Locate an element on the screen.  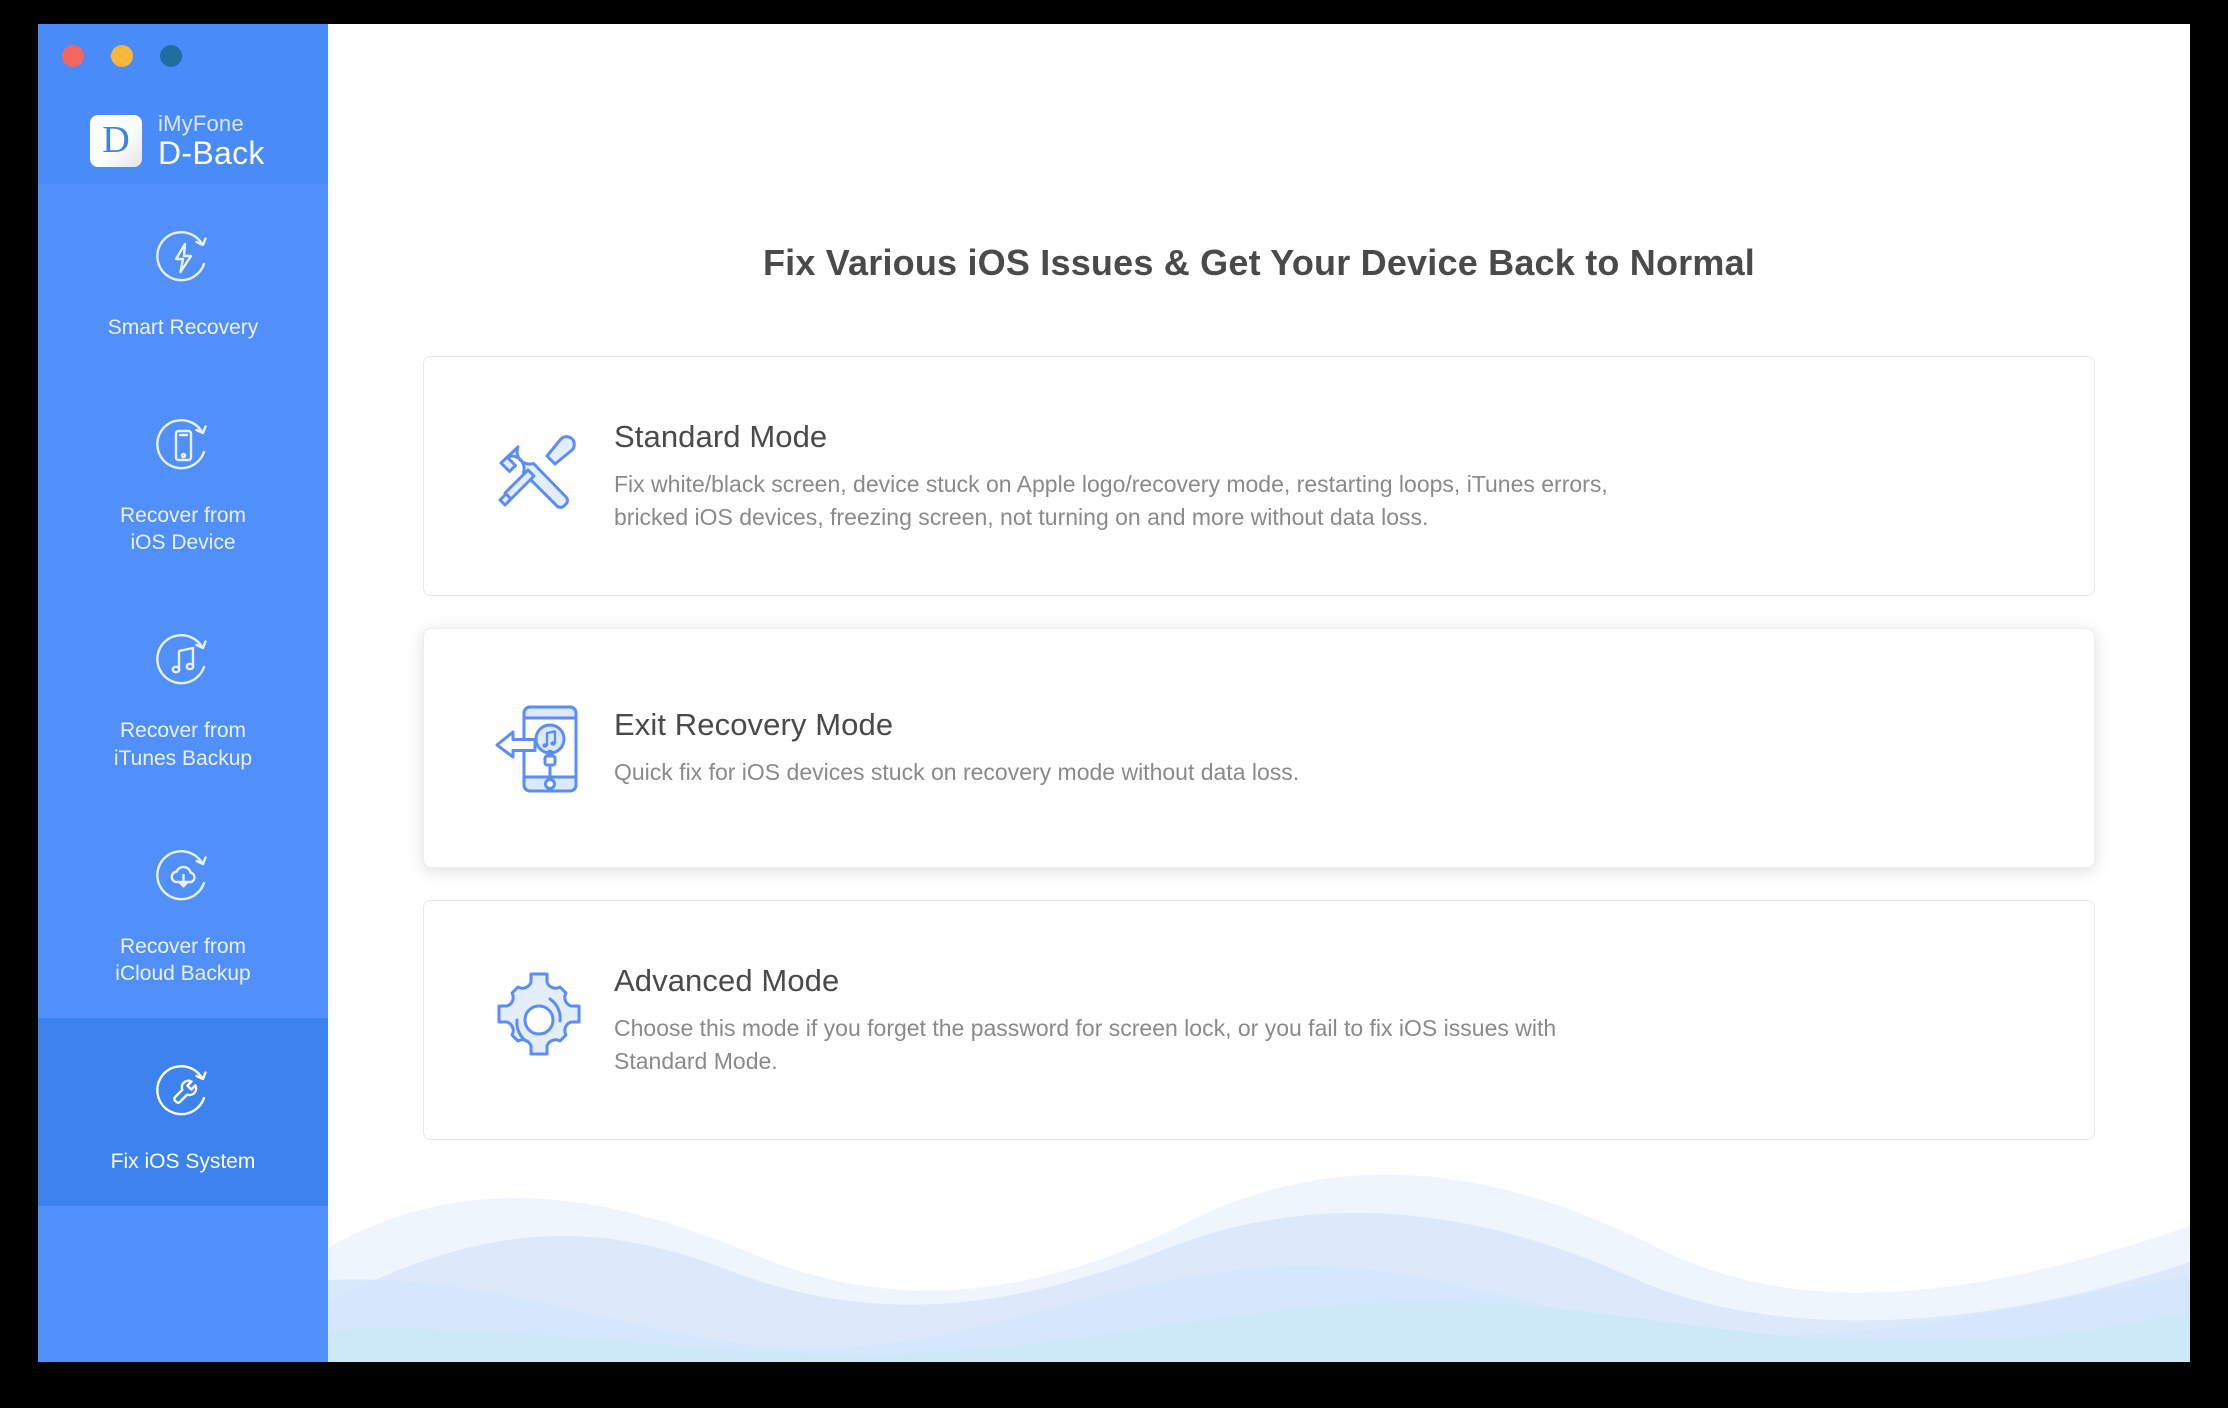
gear-icon is located at coordinates (539, 1020).